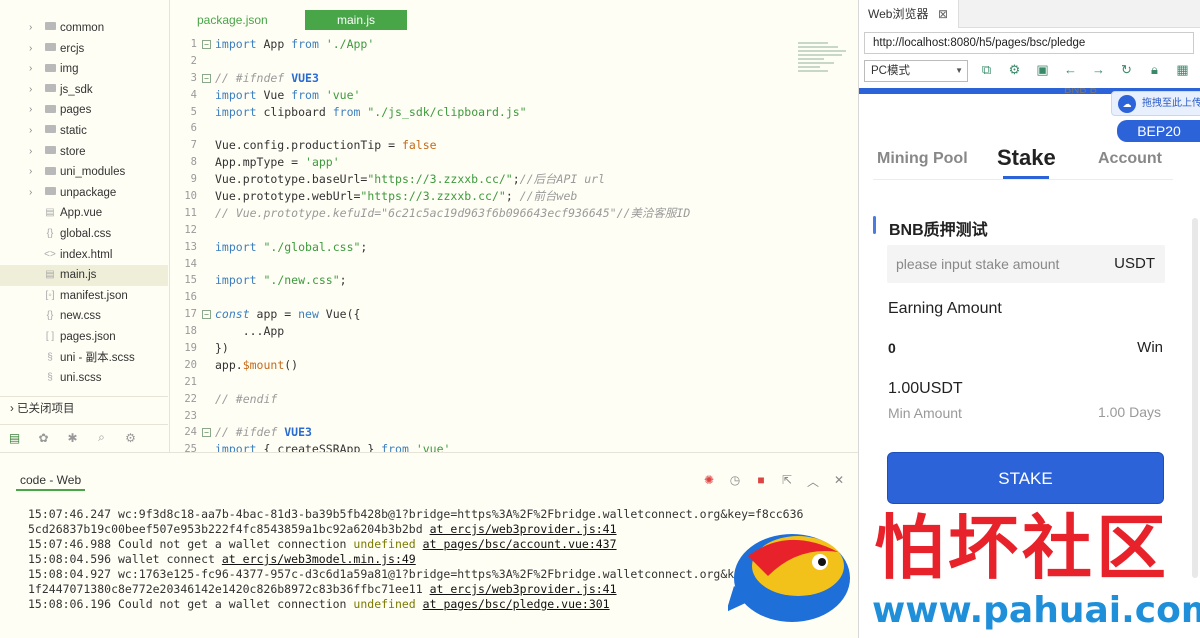 This screenshot has height=638, width=1200. What do you see at coordinates (84, 255) in the screenshot?
I see `sidebar-item: <> index.html` at bounding box center [84, 255].